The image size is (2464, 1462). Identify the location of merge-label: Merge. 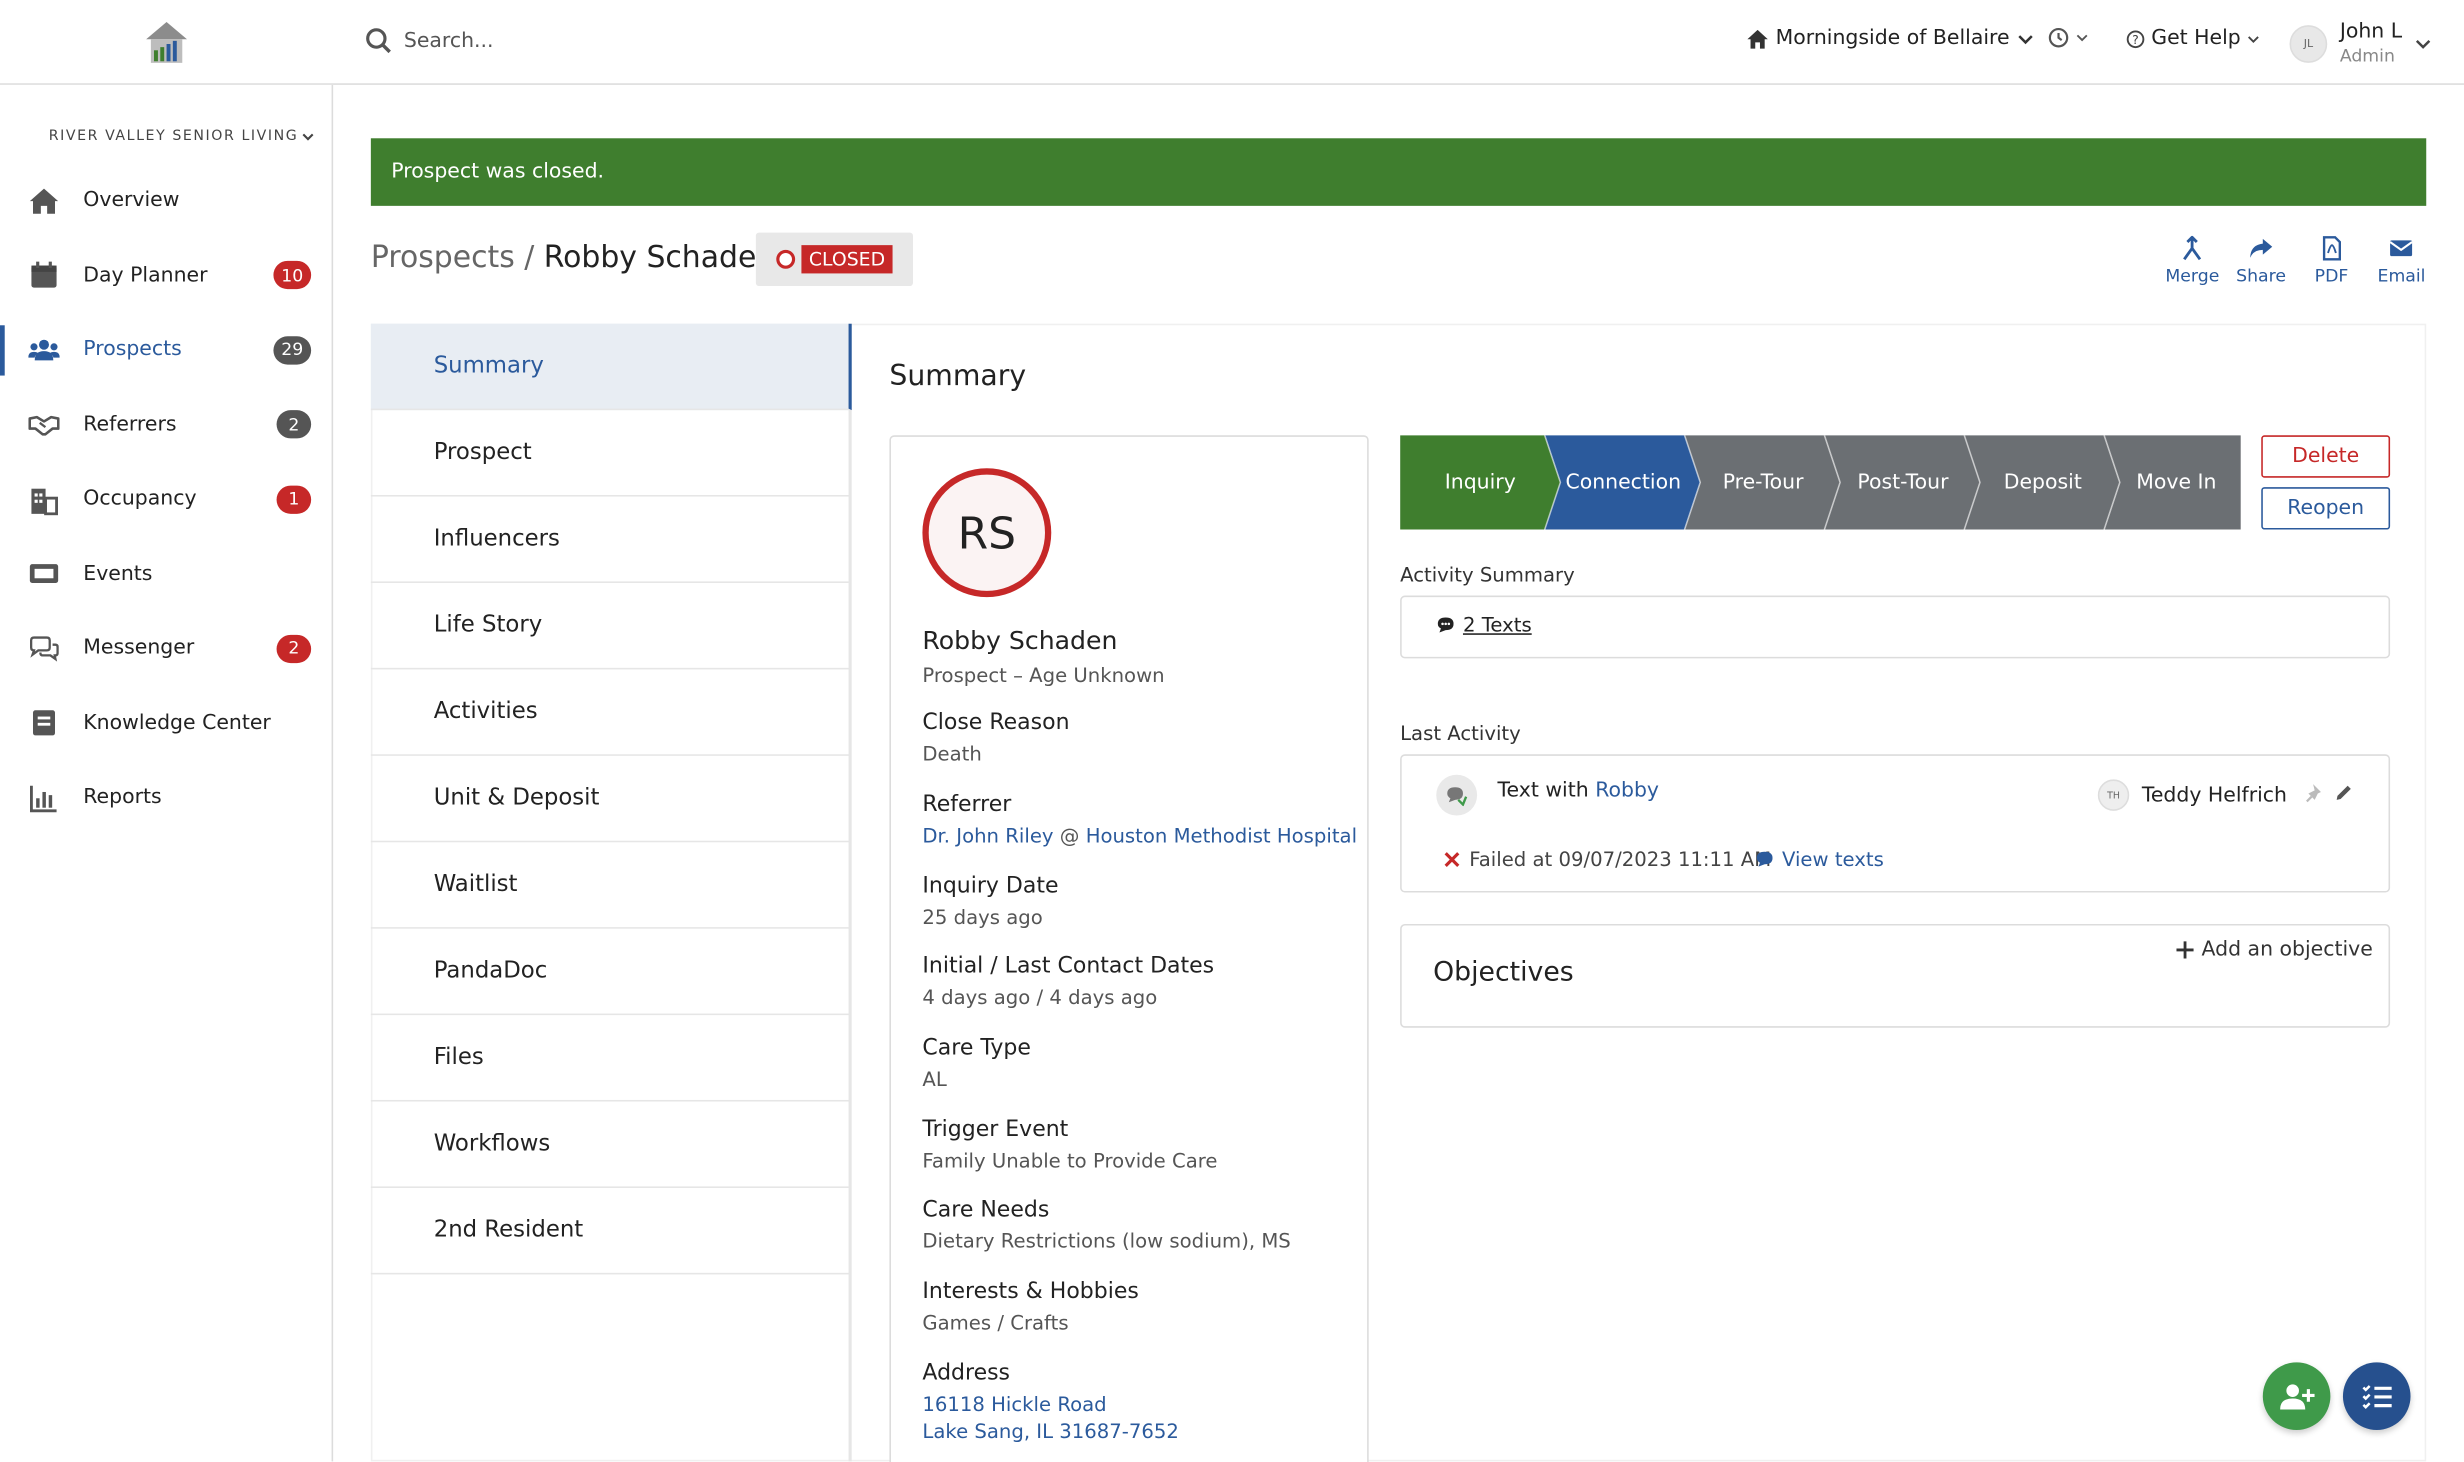
(2192, 275).